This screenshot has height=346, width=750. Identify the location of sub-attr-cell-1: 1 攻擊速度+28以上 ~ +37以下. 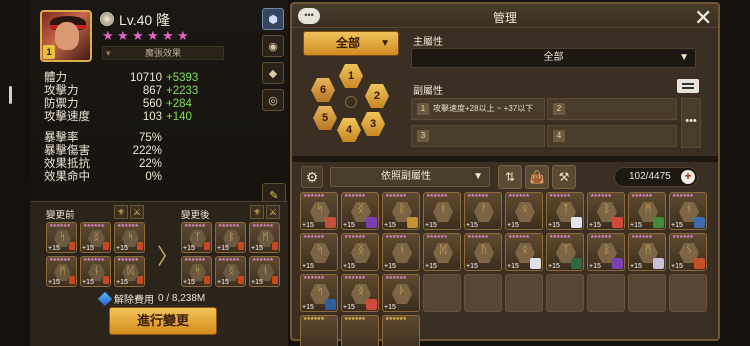
(478, 109).